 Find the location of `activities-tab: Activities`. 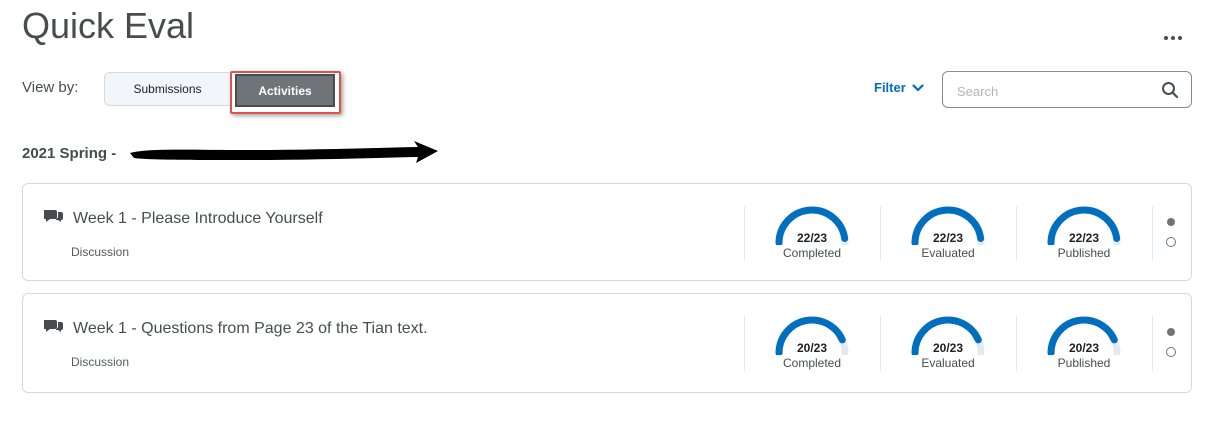

activities-tab: Activities is located at coordinates (285, 90).